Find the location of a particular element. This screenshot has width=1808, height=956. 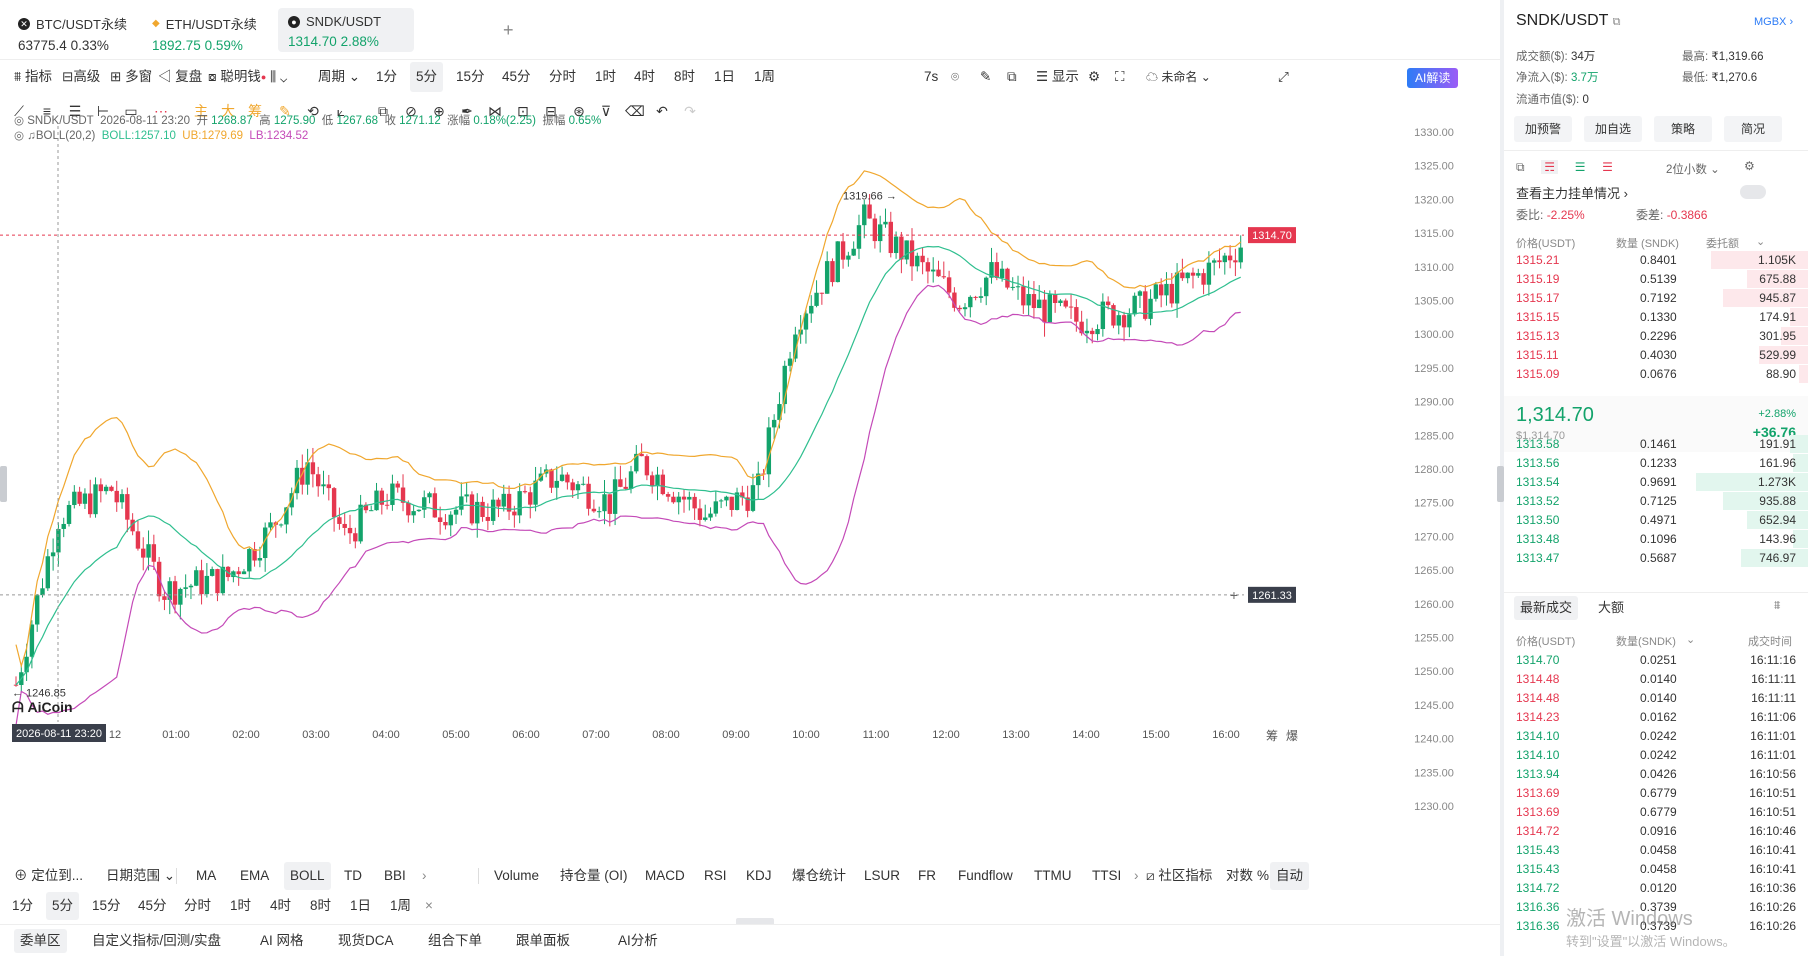

smart-money-button: ⧇ 聪明钱● is located at coordinates (237, 77).